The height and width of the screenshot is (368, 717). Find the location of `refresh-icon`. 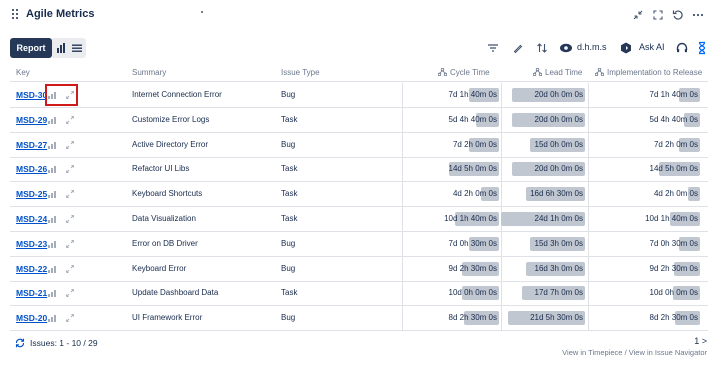

refresh-icon is located at coordinates (678, 15).